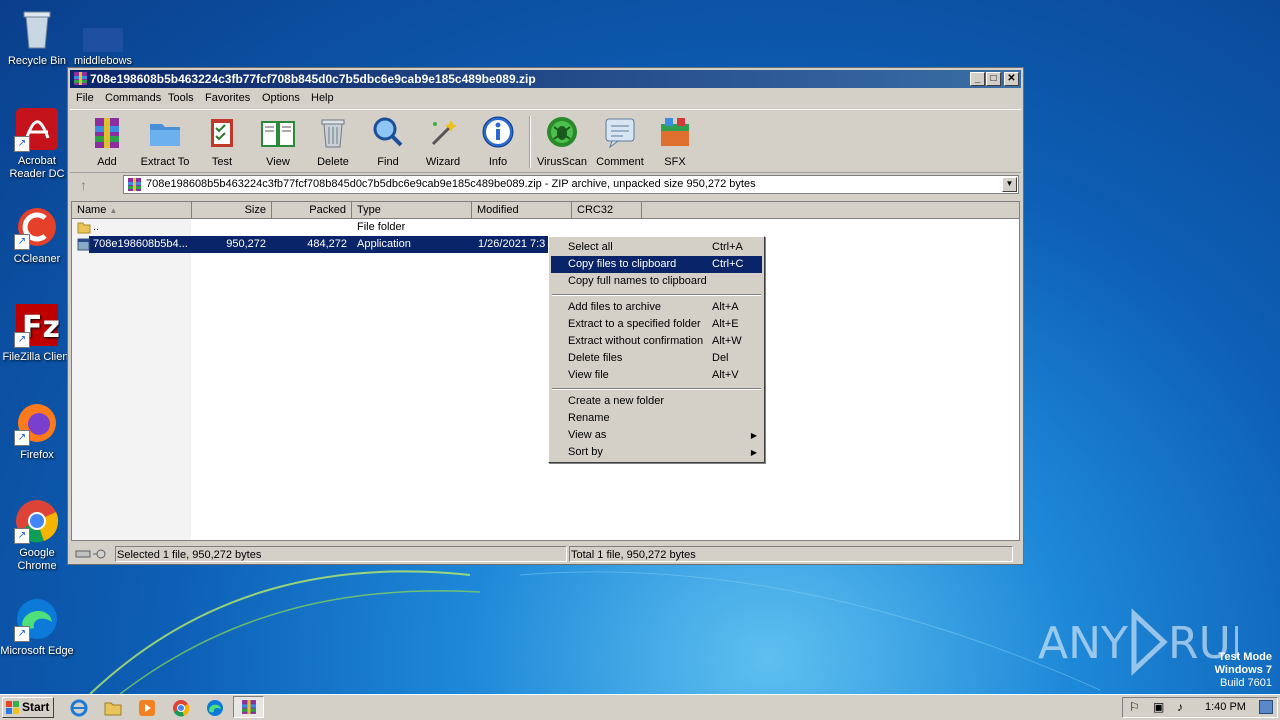 This screenshot has height=720, width=1280. I want to click on toolbar-test-button: Test, so click(222, 141).